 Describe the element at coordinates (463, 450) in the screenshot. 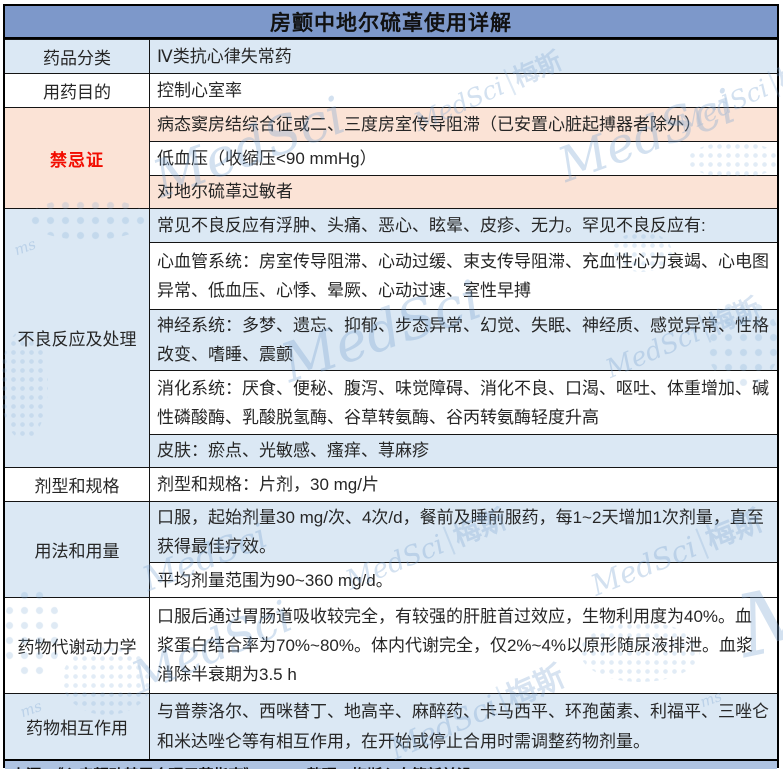

I see `cell-adverse-skin: 皮肤：瘀点、光敏感、瘙痒、荨麻疹` at that location.